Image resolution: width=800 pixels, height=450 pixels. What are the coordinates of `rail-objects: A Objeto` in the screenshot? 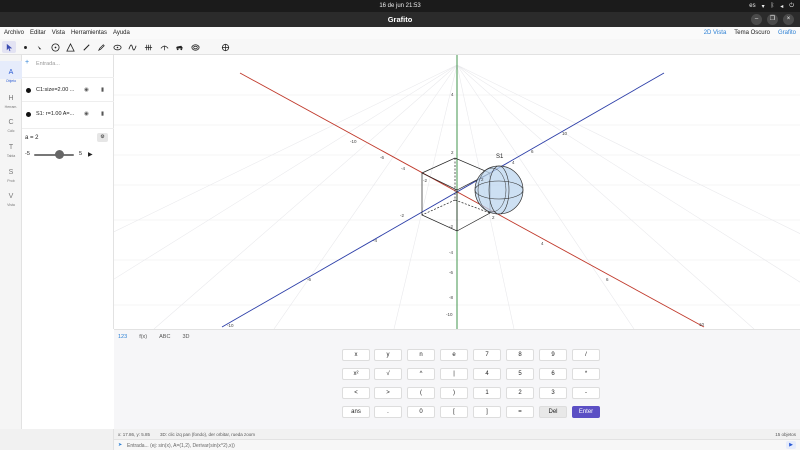 It's located at (11, 72).